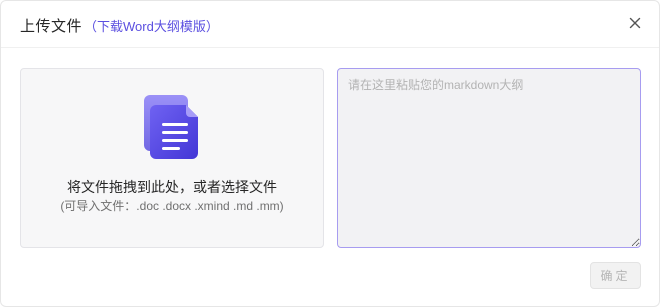 The height and width of the screenshot is (307, 660). What do you see at coordinates (330, 47) in the screenshot?
I see `header-divider` at bounding box center [330, 47].